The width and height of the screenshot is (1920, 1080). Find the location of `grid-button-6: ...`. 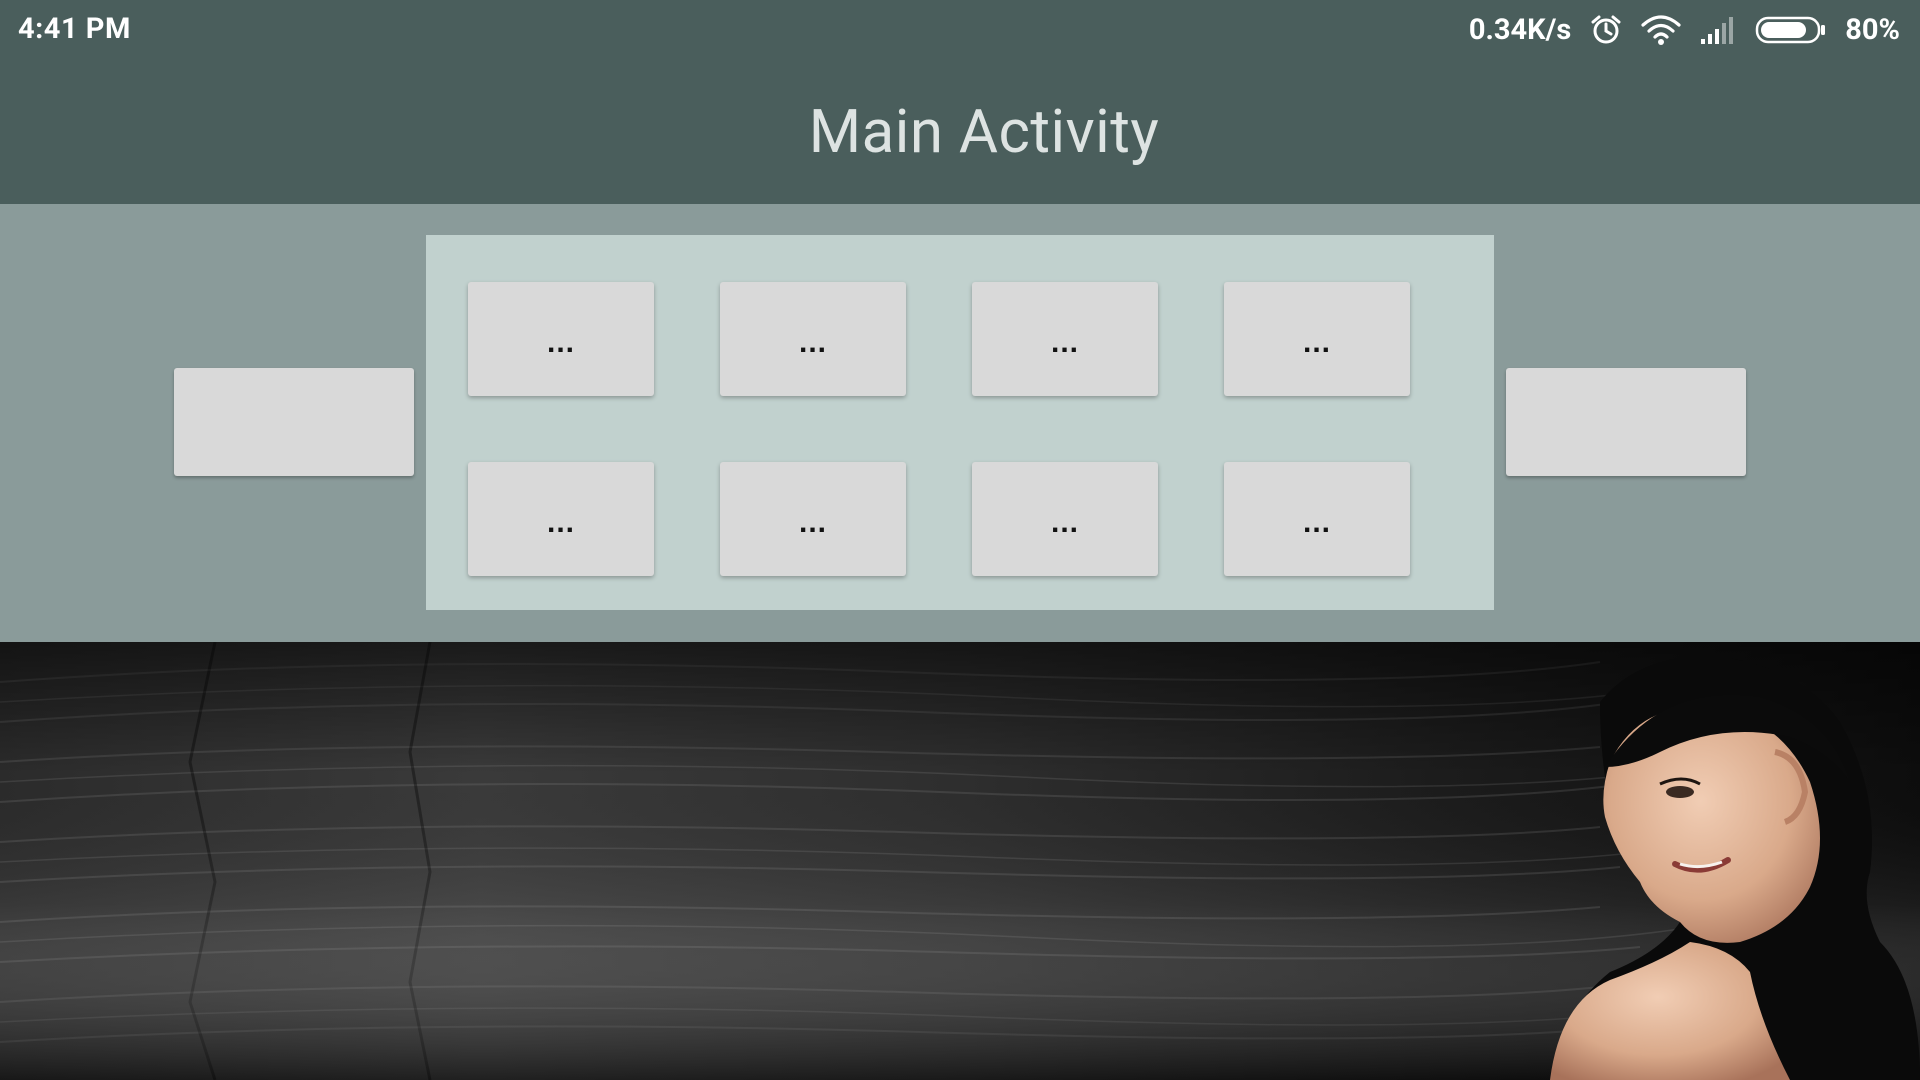

grid-button-6: ... is located at coordinates (813, 519).